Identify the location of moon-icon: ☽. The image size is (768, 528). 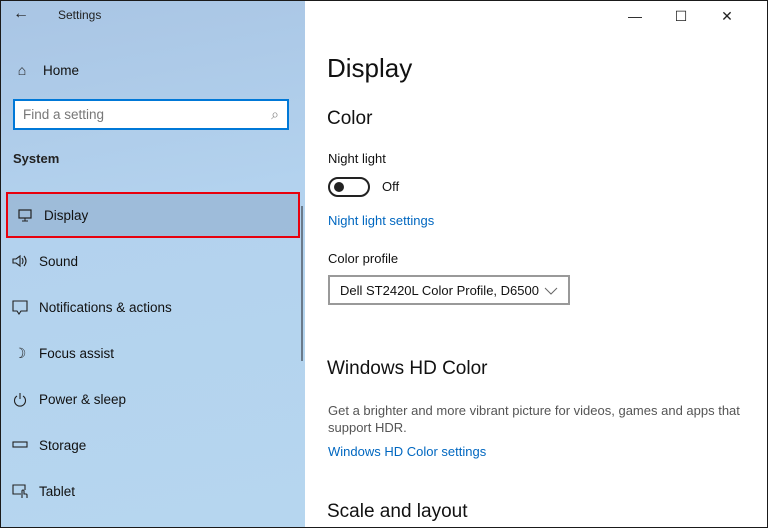
(20, 352).